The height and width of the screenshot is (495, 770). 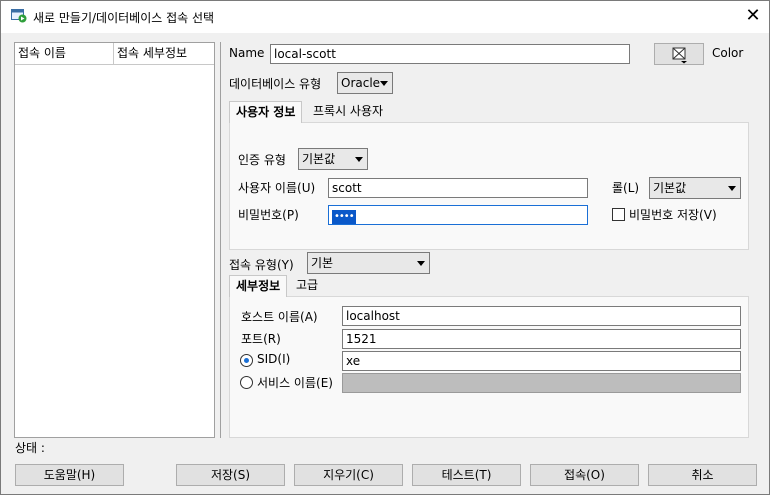 I want to click on port-input: 1521, so click(x=541, y=339).